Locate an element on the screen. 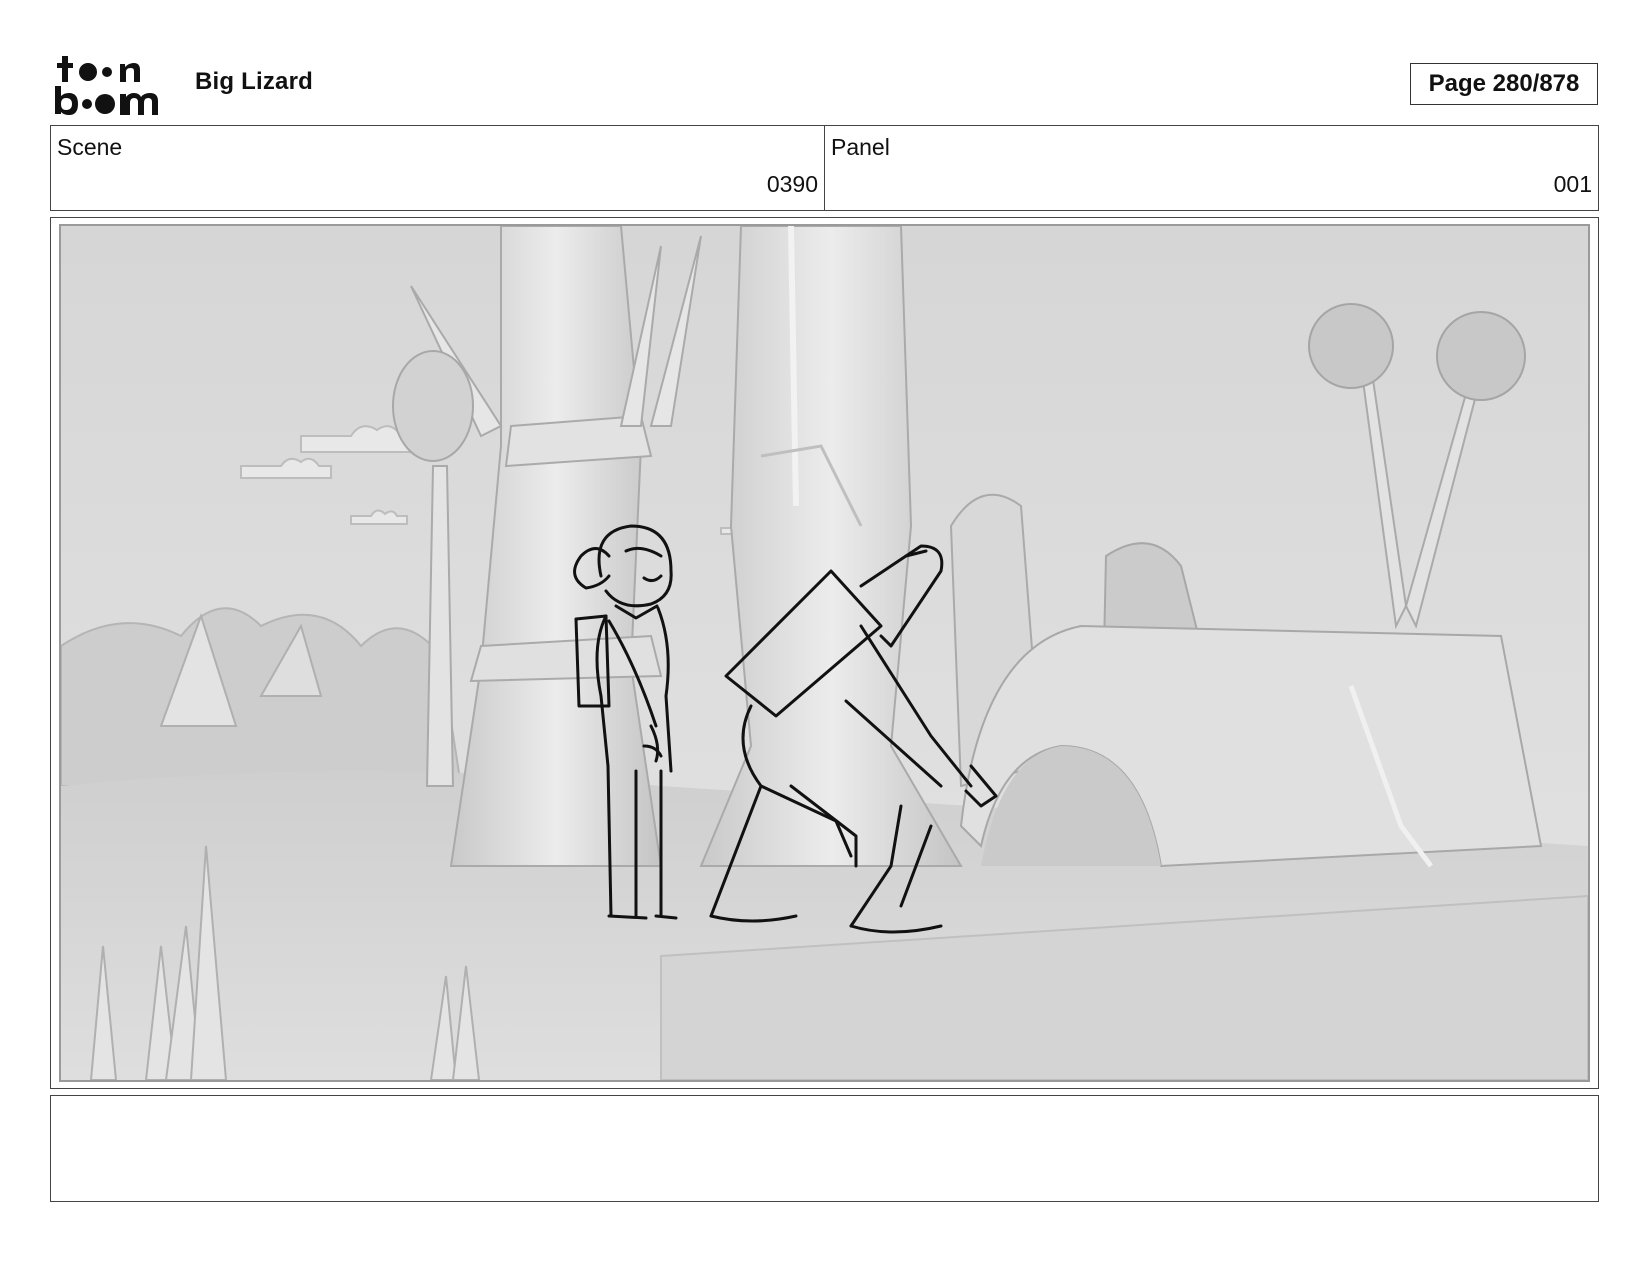  arch-log is located at coordinates (1251, 746).